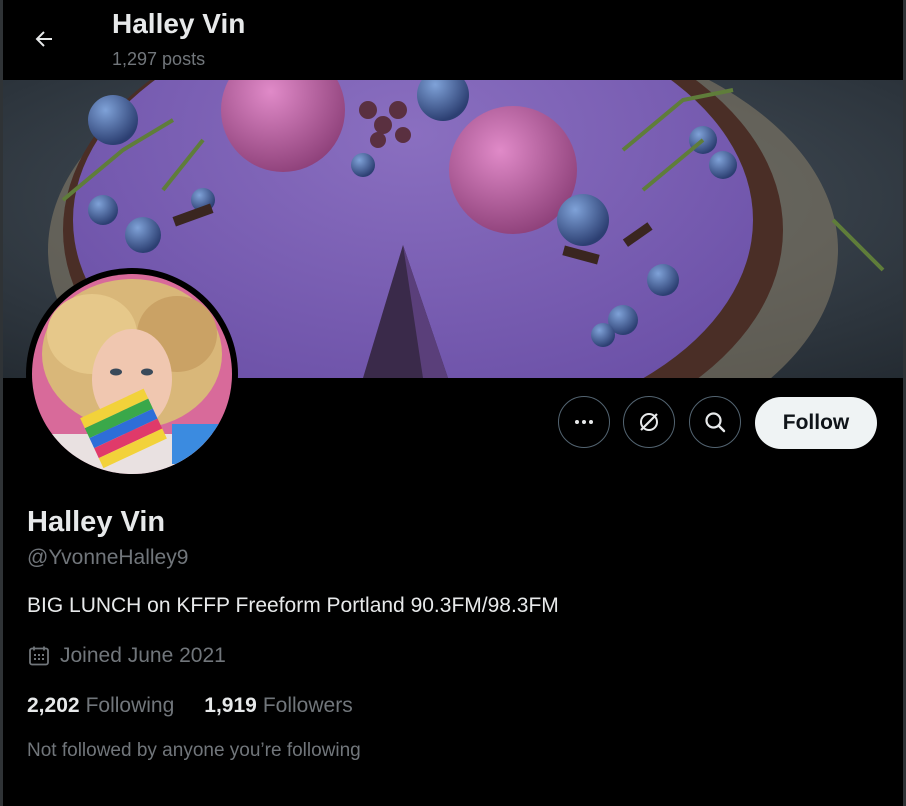  I want to click on grok-icon, so click(649, 422).